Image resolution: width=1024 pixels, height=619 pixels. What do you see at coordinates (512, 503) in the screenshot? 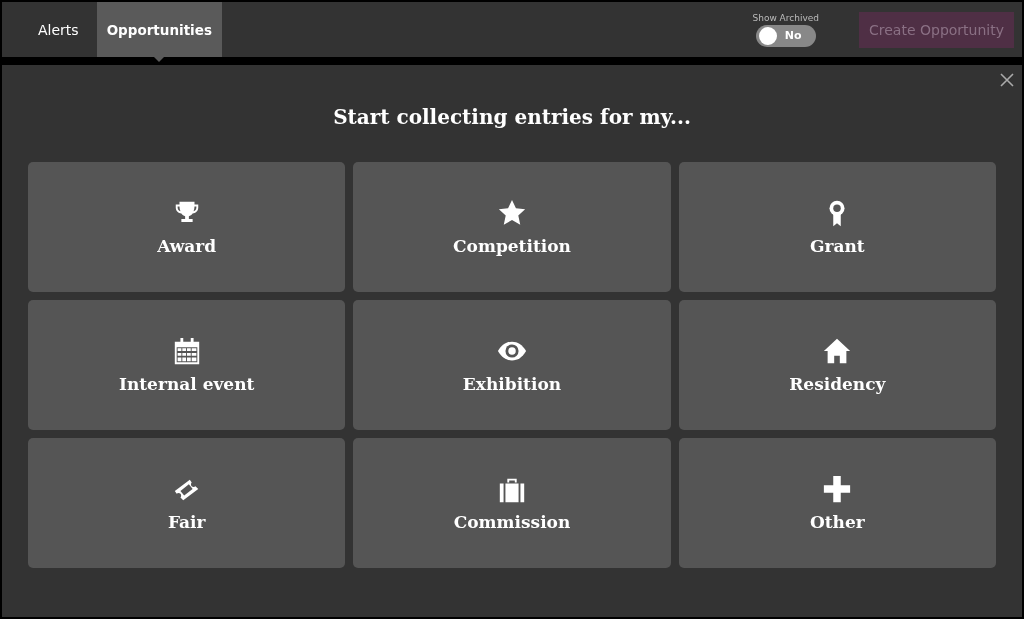
I see `option-card: Commission` at bounding box center [512, 503].